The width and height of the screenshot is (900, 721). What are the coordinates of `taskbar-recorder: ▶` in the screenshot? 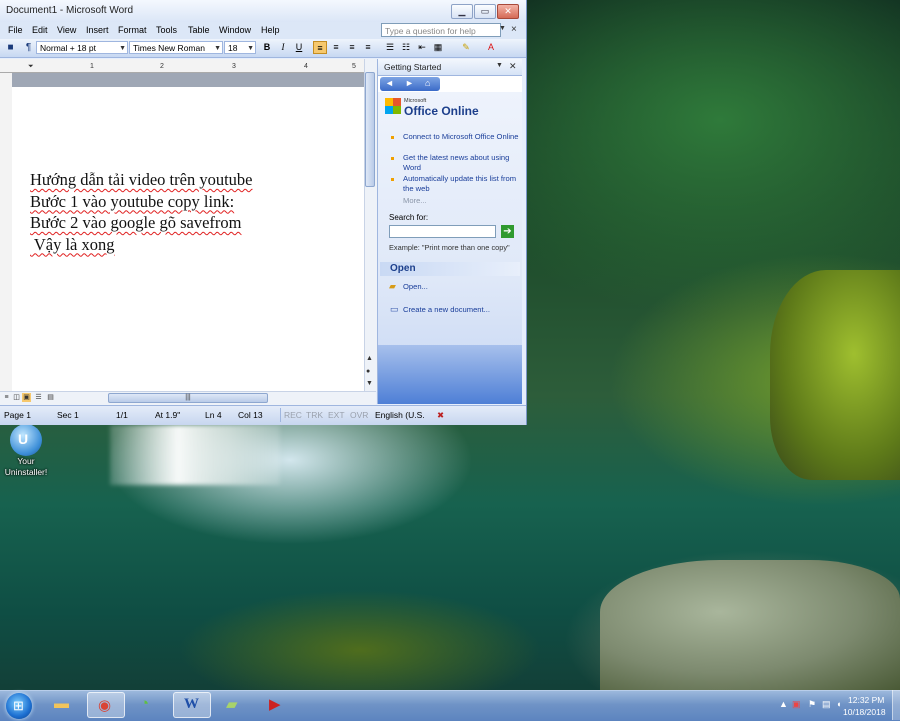 It's located at (278, 705).